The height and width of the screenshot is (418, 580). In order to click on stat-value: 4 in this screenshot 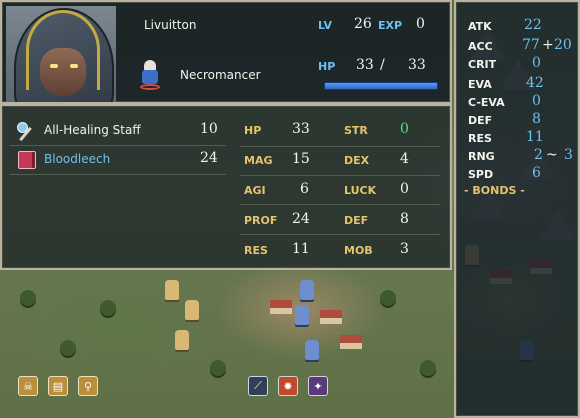, I will do `click(404, 159)`.